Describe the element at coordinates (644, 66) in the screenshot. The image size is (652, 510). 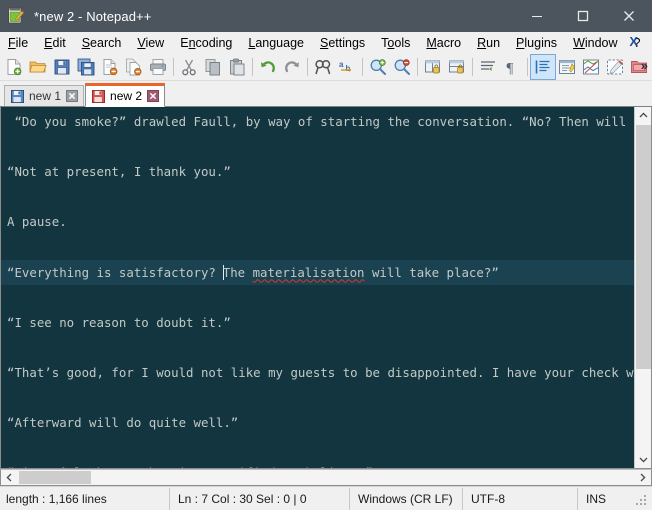
I see `toolbar-overflow-button: »` at that location.